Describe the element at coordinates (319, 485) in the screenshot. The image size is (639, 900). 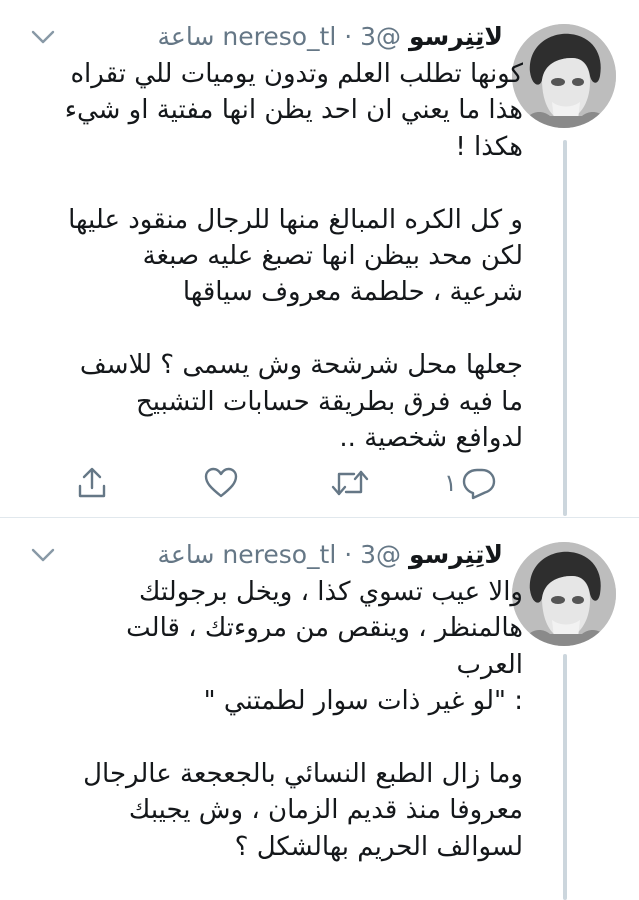
I see `tweet-actions: ١` at that location.